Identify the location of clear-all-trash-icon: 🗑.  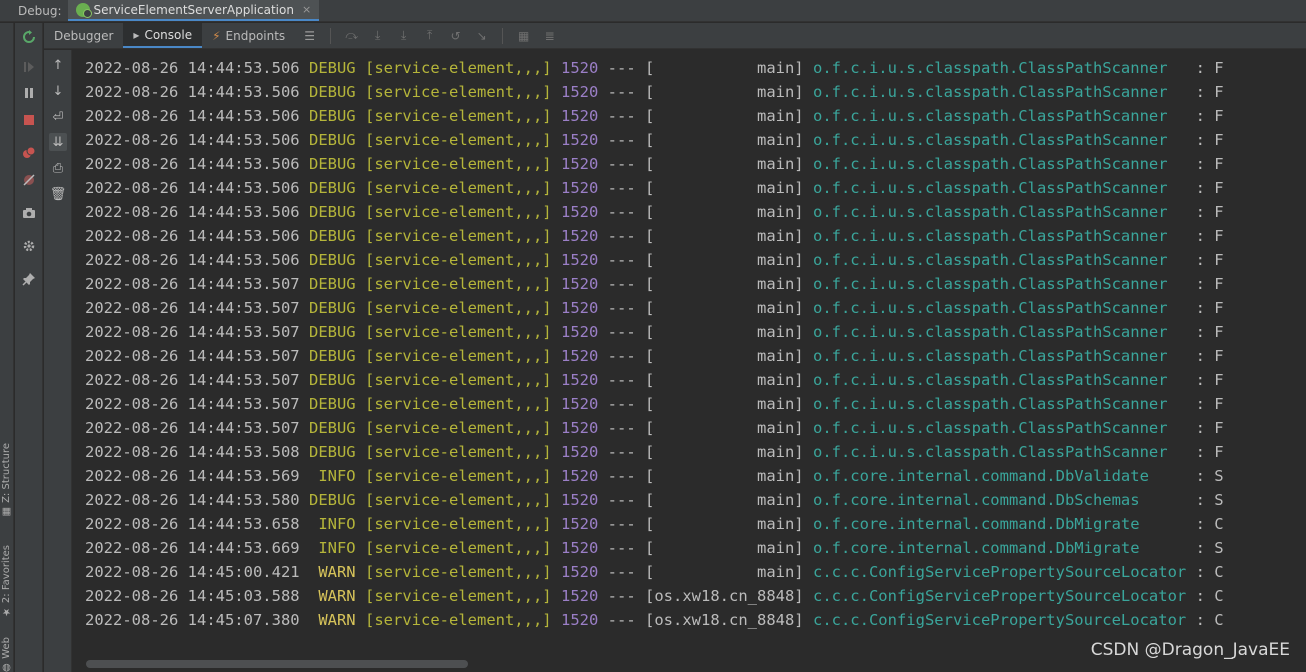
(58, 194).